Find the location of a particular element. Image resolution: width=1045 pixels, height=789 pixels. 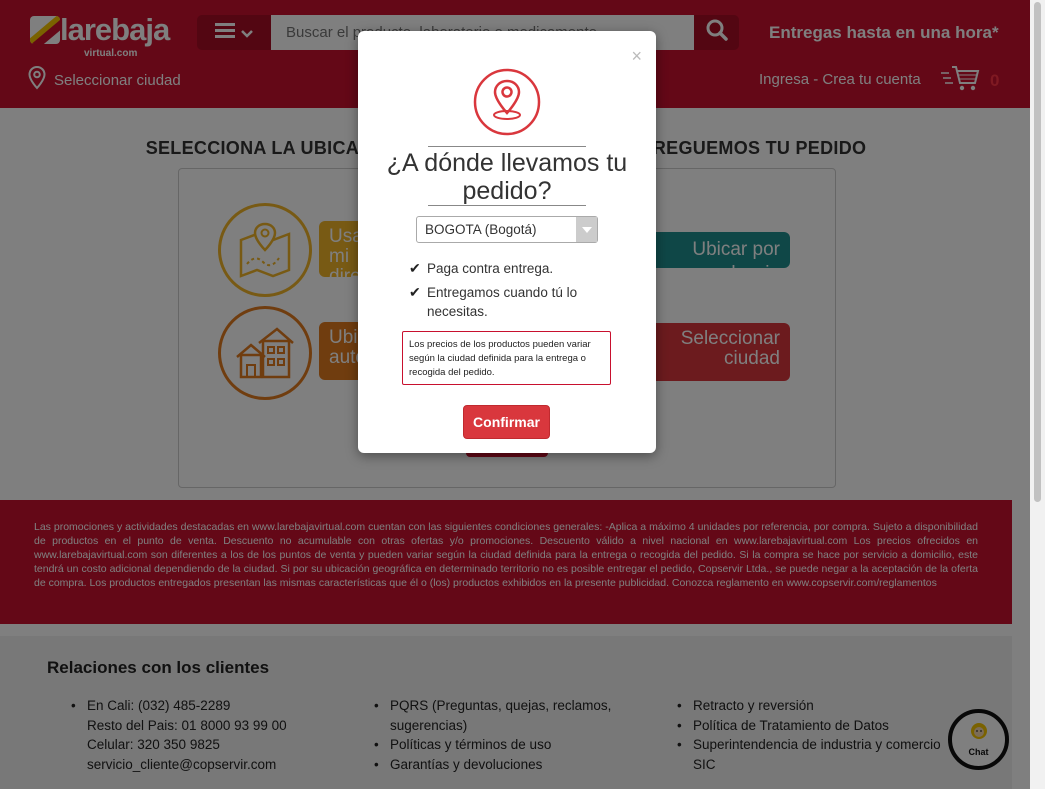

confirm-button: Confirmar is located at coordinates (506, 422).